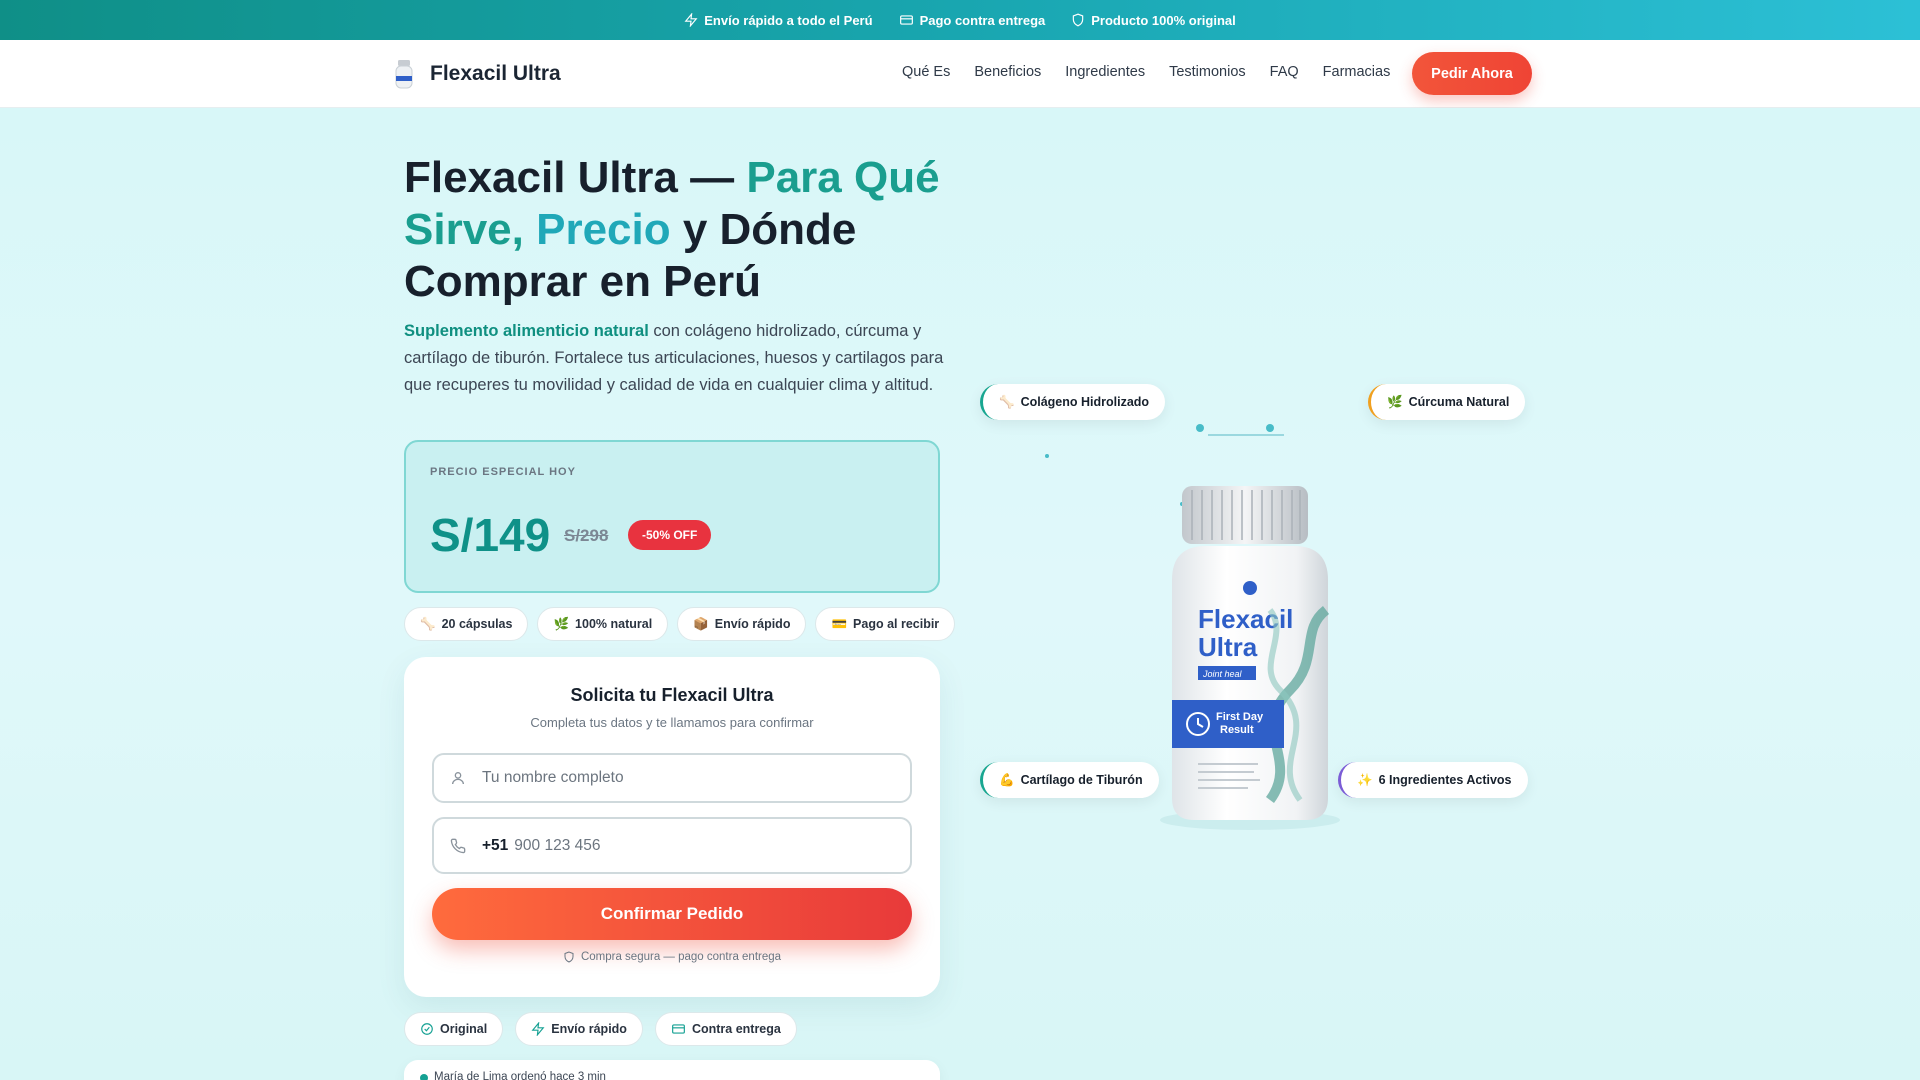 Image resolution: width=1920 pixels, height=1080 pixels. What do you see at coordinates (672, 516) in the screenshot?
I see `price-box: PRECIO ESPECIAL HOY S/149 S/298 -50% OFF` at bounding box center [672, 516].